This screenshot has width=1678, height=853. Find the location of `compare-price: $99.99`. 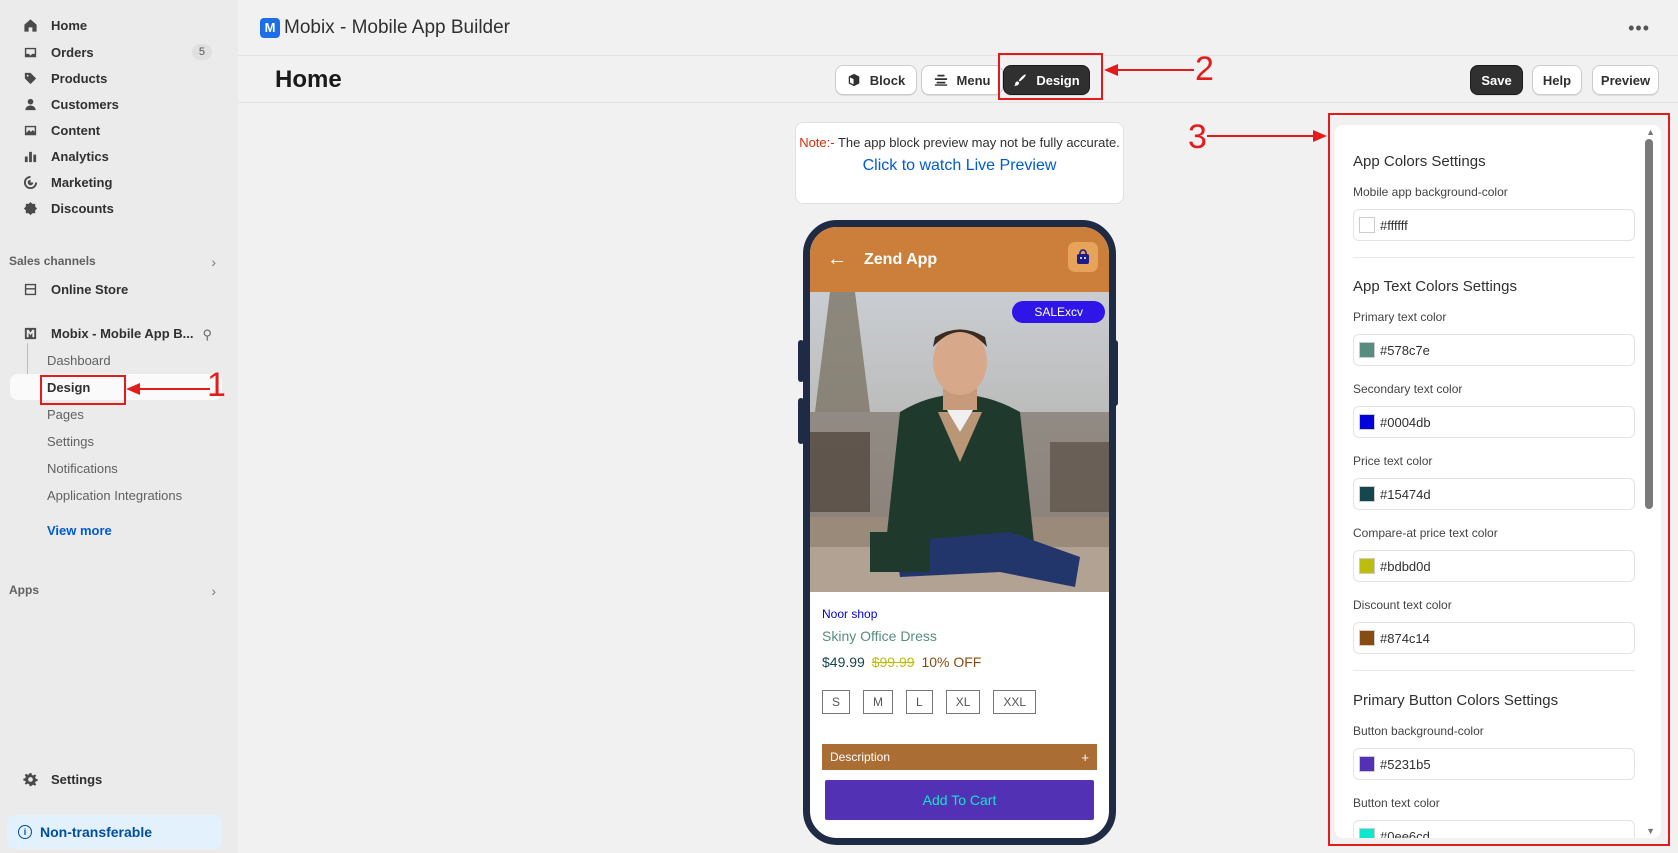

compare-price: $99.99 is located at coordinates (893, 662).